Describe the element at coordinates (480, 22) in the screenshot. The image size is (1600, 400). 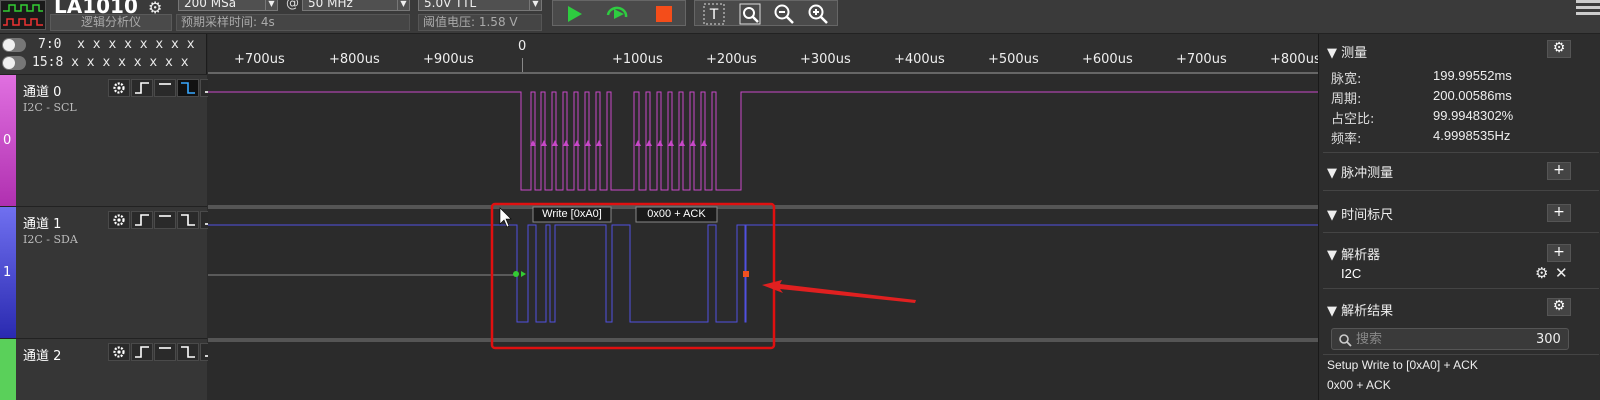
I see `threshold-info: 阈值电压: 1.58 V` at that location.